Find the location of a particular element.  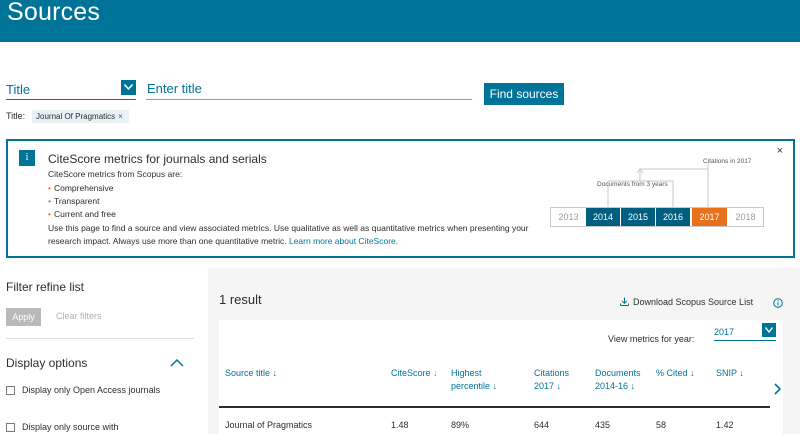

source-with-checkbox is located at coordinates (10, 427).